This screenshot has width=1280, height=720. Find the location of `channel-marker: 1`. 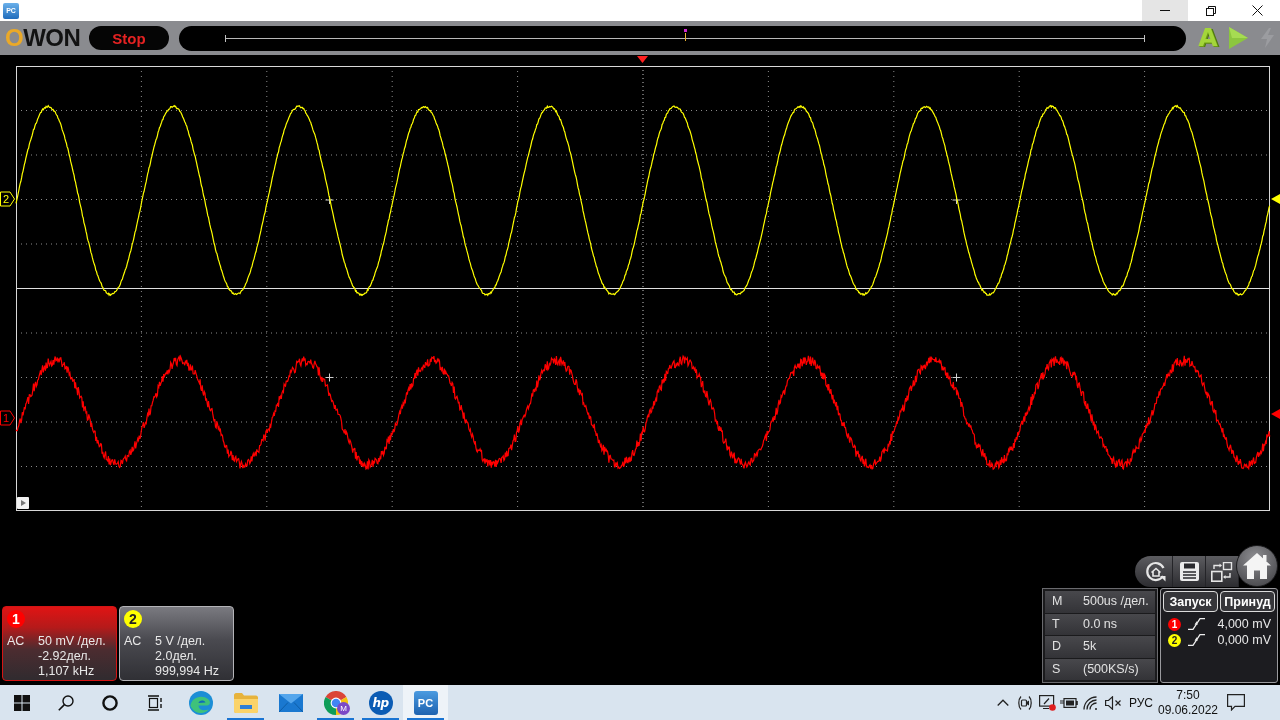

channel-marker: 1 is located at coordinates (7, 418).